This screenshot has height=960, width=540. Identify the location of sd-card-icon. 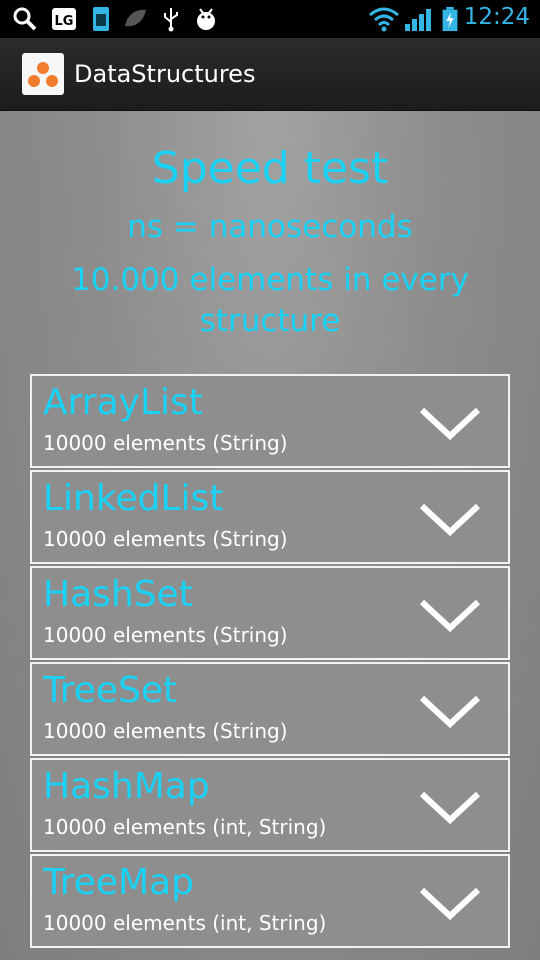
(101, 19).